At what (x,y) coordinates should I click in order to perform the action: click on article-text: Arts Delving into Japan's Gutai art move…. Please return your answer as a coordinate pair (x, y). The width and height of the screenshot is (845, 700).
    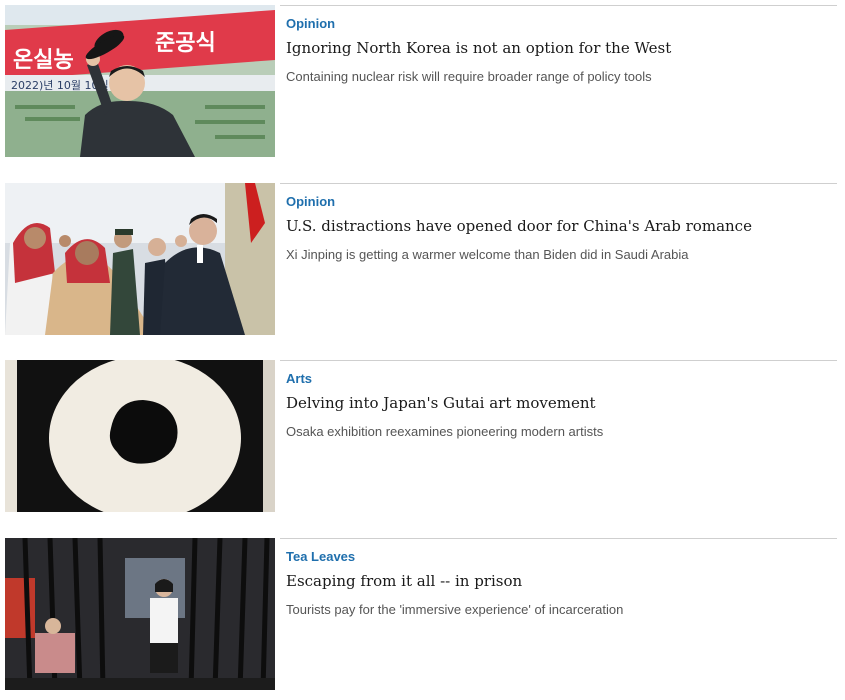
    Looking at the image, I should click on (550, 436).